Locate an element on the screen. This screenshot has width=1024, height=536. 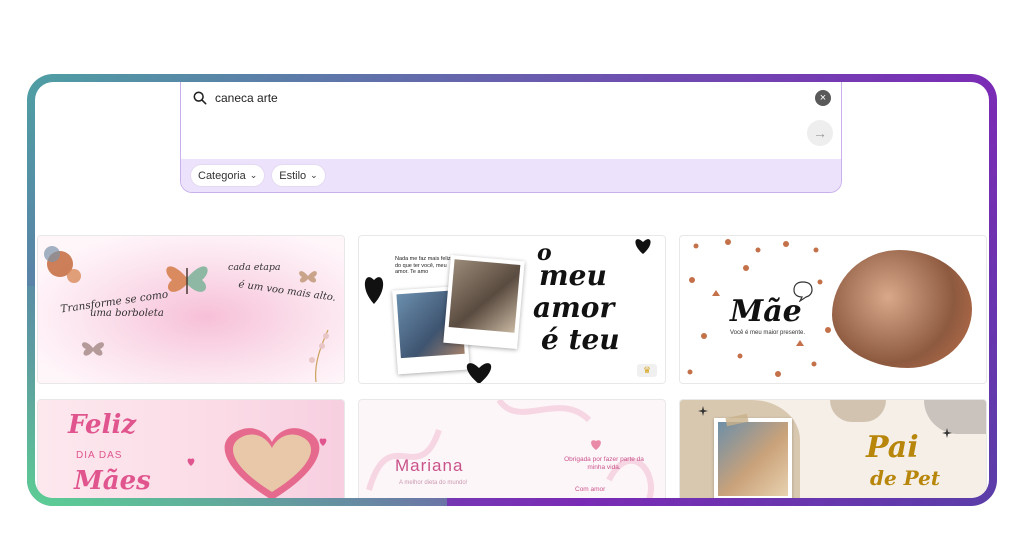
template-message: Obrigada por fazer parte da minha vida. is located at coordinates (604, 464).